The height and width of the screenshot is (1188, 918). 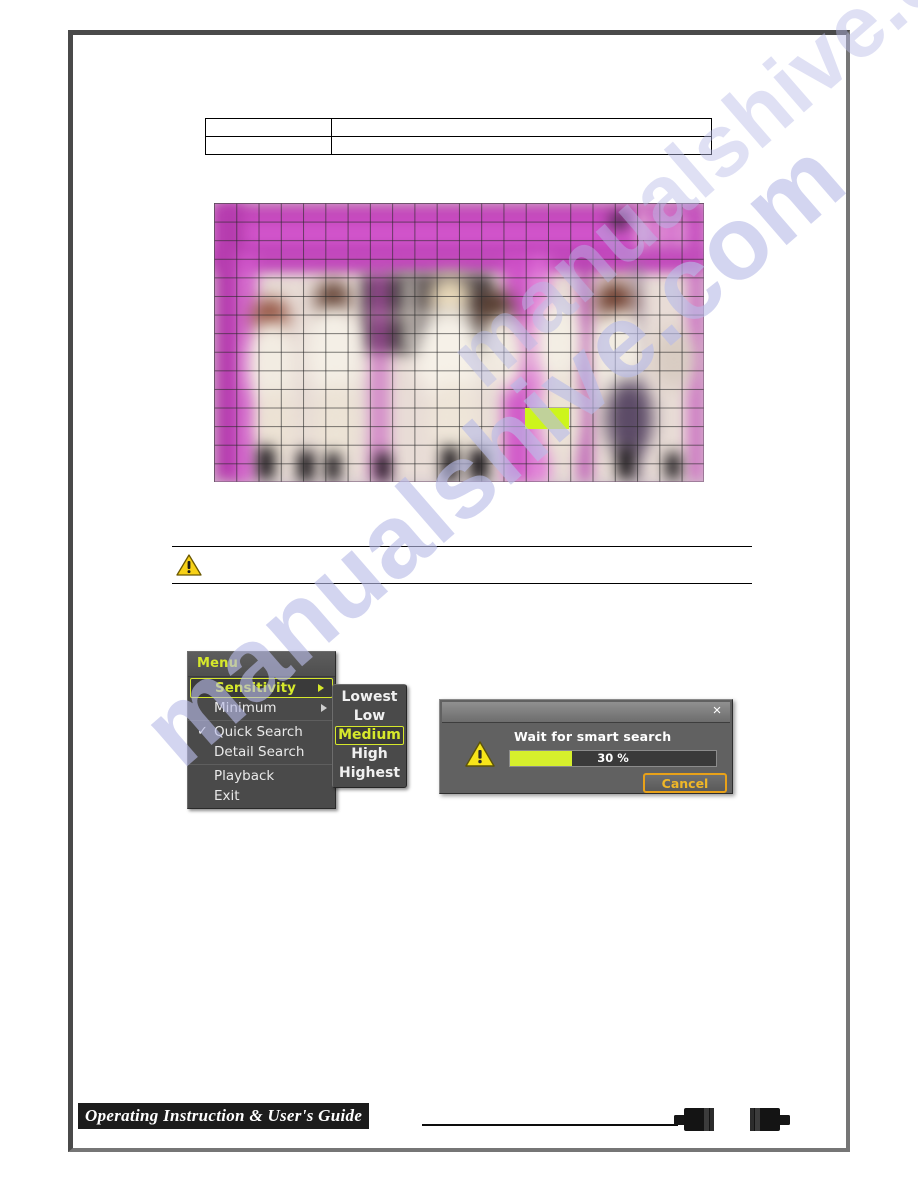 I want to click on menu-item-label: Sensitivity, so click(x=255, y=688).